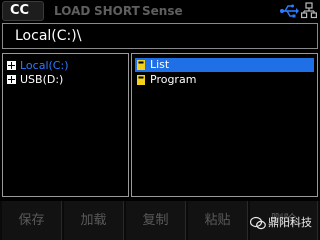  I want to click on top-bar: CC LOAD SHORT Sense, so click(160, 11).